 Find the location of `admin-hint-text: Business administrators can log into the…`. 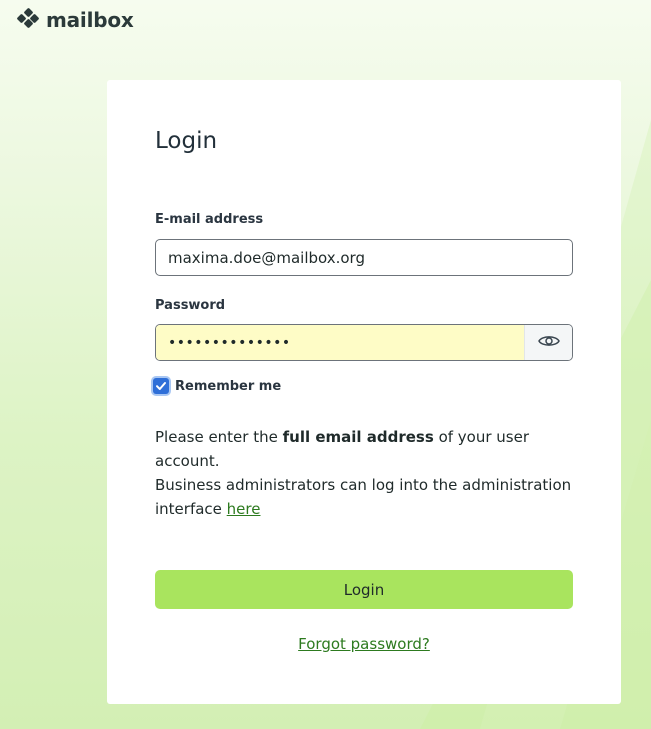

admin-hint-text: Business administrators can log into the… is located at coordinates (363, 497).